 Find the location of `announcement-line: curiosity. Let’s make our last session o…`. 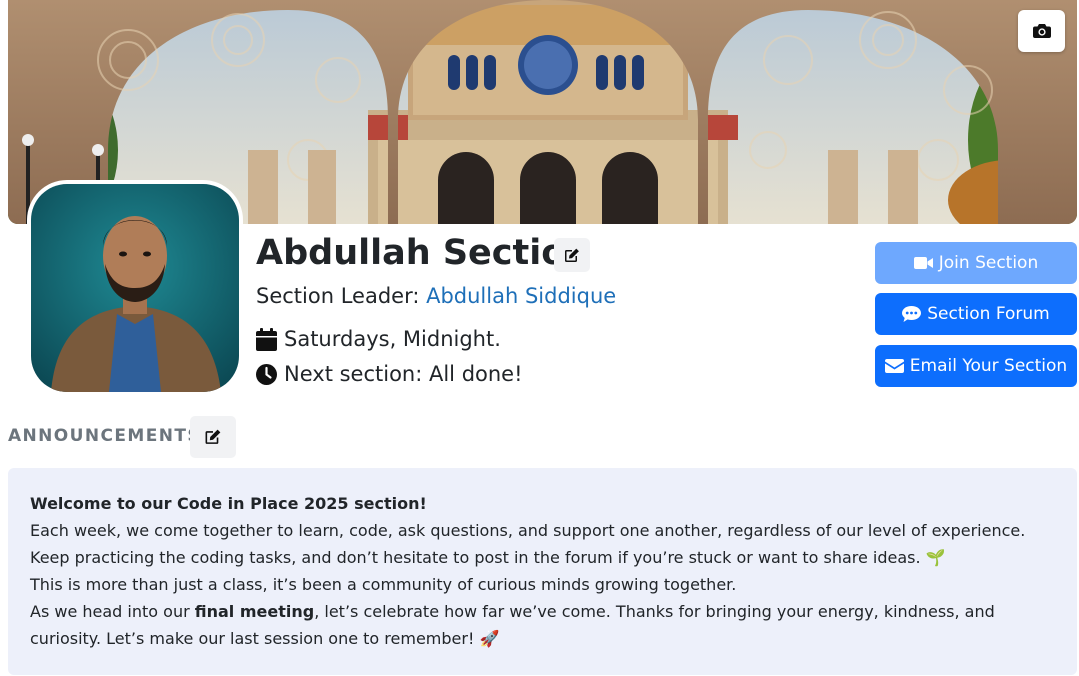

announcement-line: curiosity. Let’s make our last session o… is located at coordinates (265, 638).